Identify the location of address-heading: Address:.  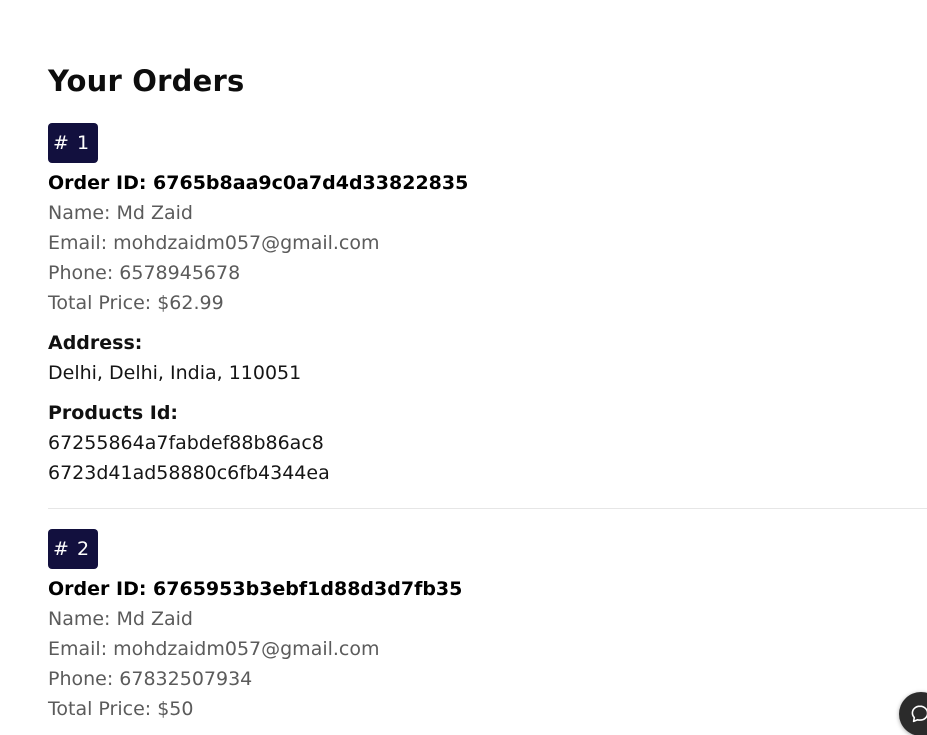
(95, 343).